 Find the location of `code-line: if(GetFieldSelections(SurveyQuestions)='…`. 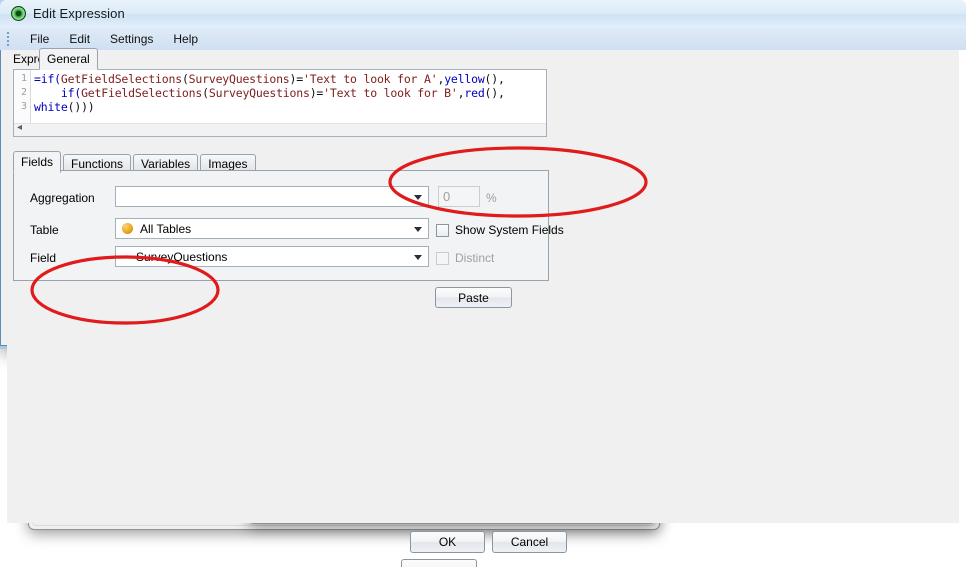

code-line: if(GetFieldSelections(SurveyQuestions)='… is located at coordinates (290, 93).